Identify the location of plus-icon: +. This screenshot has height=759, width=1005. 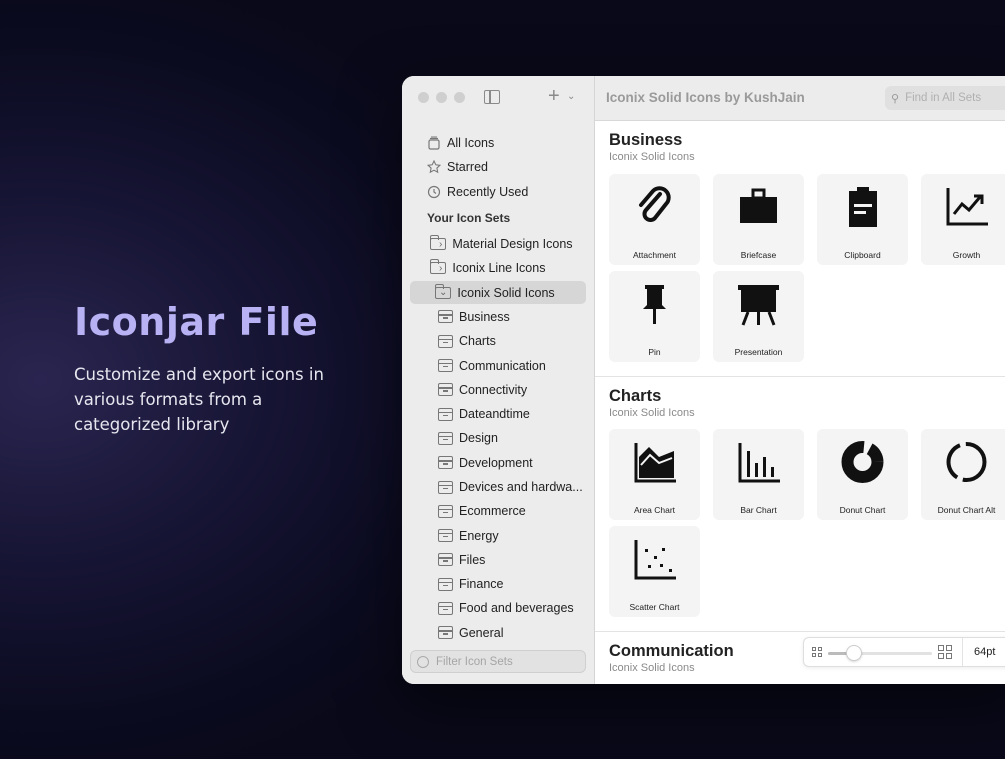
(554, 96).